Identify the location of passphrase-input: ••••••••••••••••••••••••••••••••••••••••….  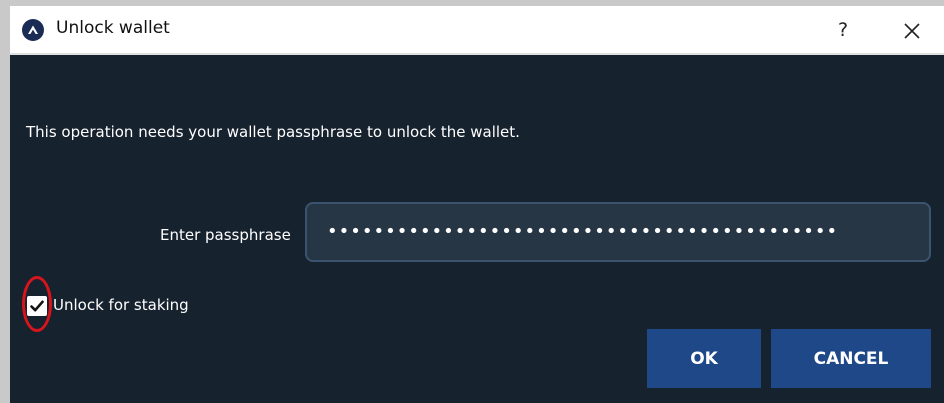
(618, 232).